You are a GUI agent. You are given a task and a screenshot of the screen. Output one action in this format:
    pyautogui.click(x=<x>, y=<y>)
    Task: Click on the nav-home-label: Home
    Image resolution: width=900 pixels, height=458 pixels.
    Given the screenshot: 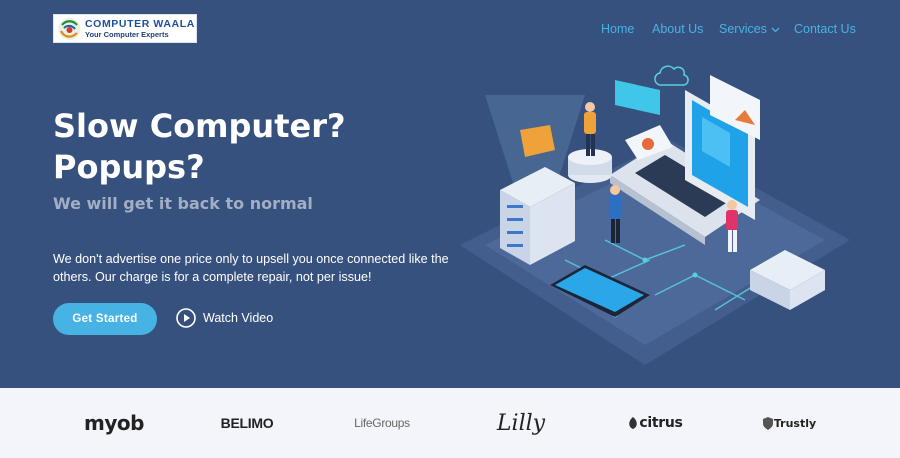 What is the action you would take?
    pyautogui.click(x=618, y=29)
    